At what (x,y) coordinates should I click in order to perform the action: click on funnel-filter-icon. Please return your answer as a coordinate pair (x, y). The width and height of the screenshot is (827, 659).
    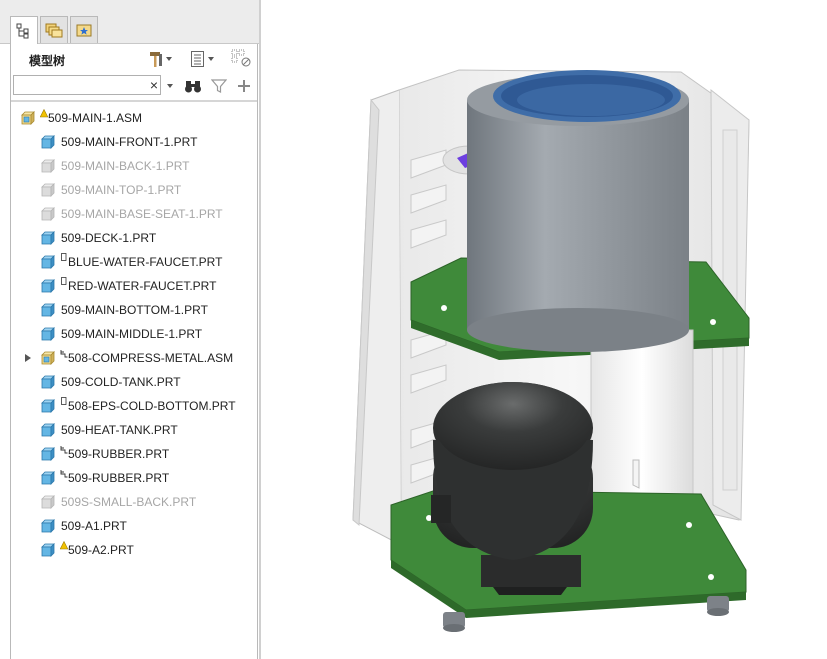
    Looking at the image, I should click on (219, 86).